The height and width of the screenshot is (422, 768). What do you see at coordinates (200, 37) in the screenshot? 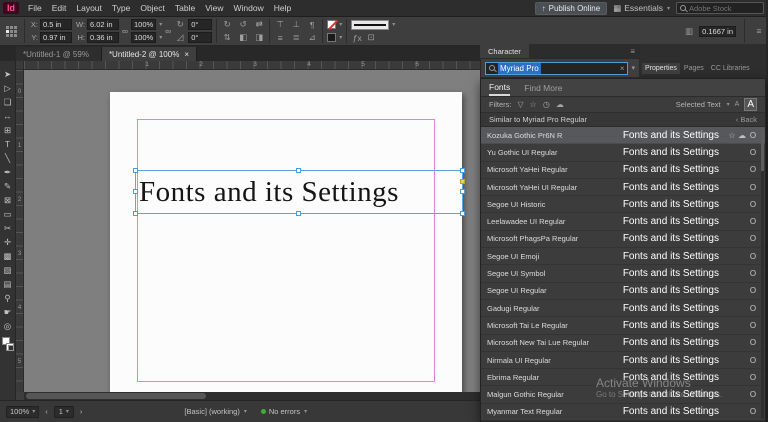
I see `shear-field: 0°` at bounding box center [200, 37].